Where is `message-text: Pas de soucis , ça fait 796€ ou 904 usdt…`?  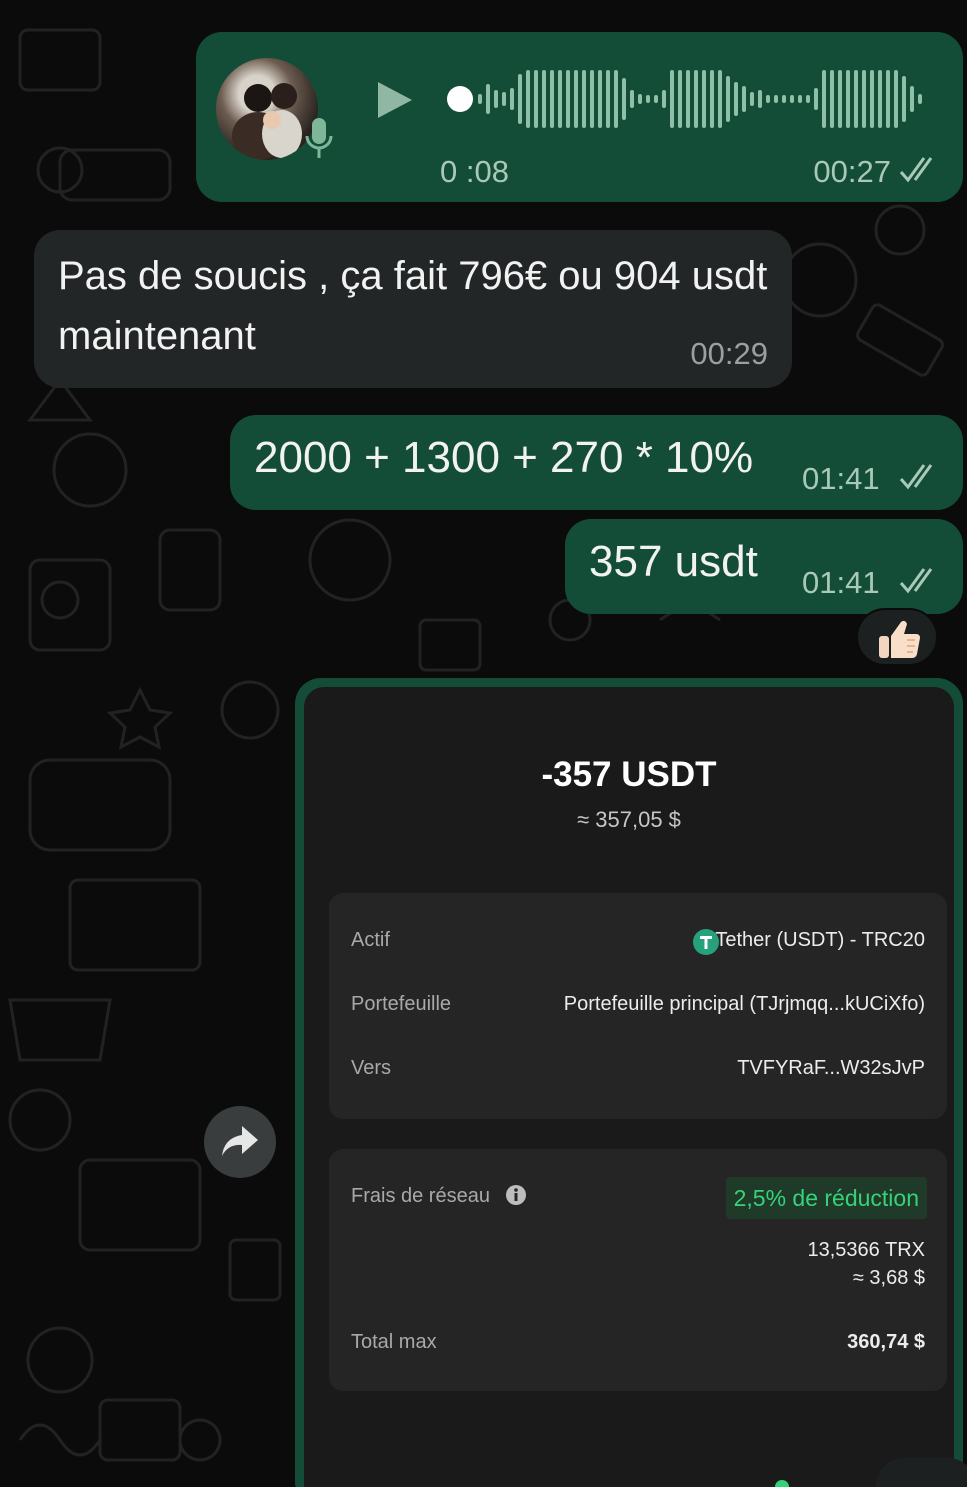
message-text: Pas de soucis , ça fait 796€ ou 904 usdt… is located at coordinates (413, 306).